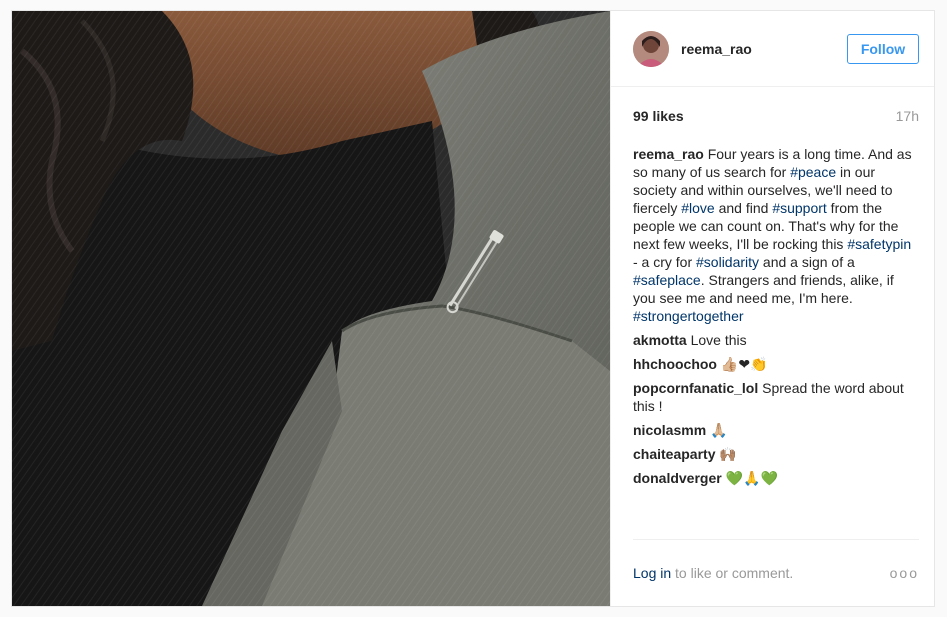  Describe the element at coordinates (773, 454) in the screenshot. I see `comment-item: chaiteaparty 🙌🏽` at that location.